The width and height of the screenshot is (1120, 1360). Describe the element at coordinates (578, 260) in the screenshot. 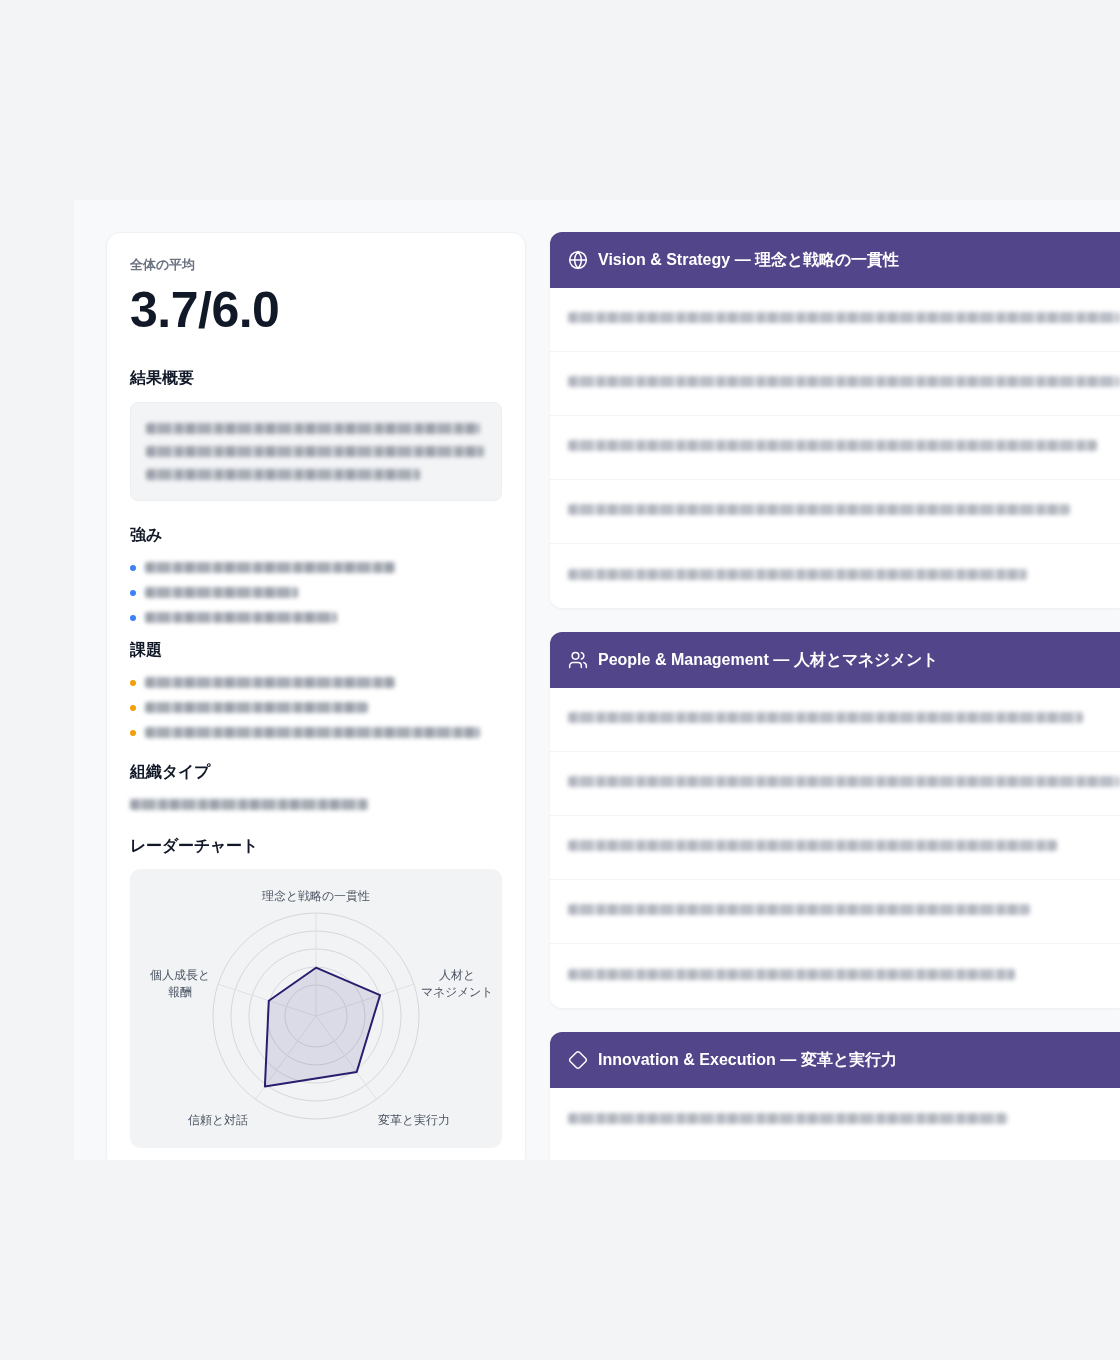

I see `globe-icon` at that location.